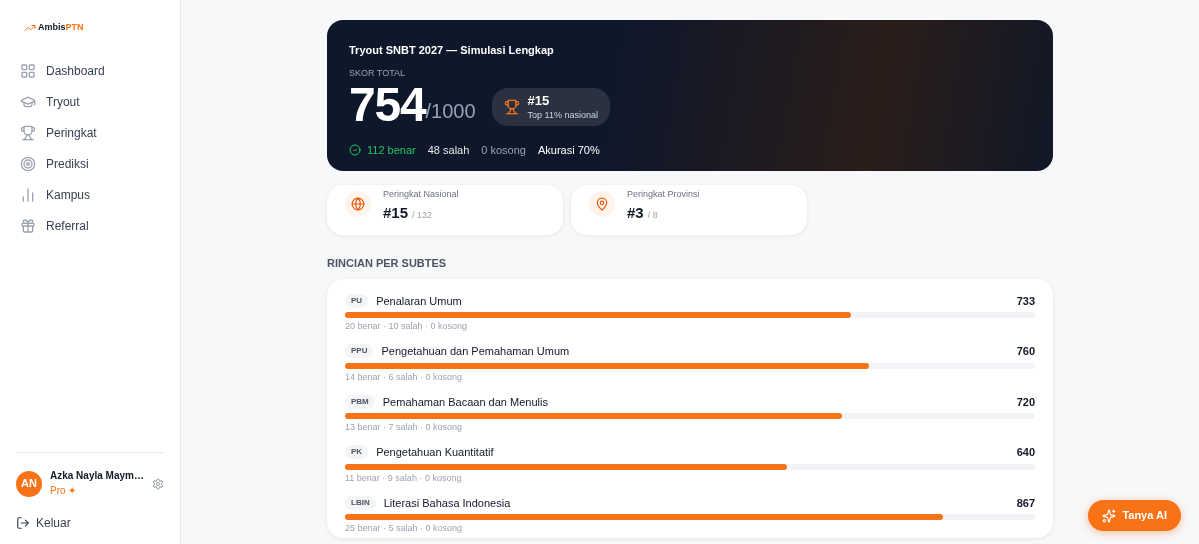 The width and height of the screenshot is (1199, 544). Describe the element at coordinates (452, 50) in the screenshot. I see `tryout-title: Tryout SNBT 2027 — Simulasi Lengkap` at that location.